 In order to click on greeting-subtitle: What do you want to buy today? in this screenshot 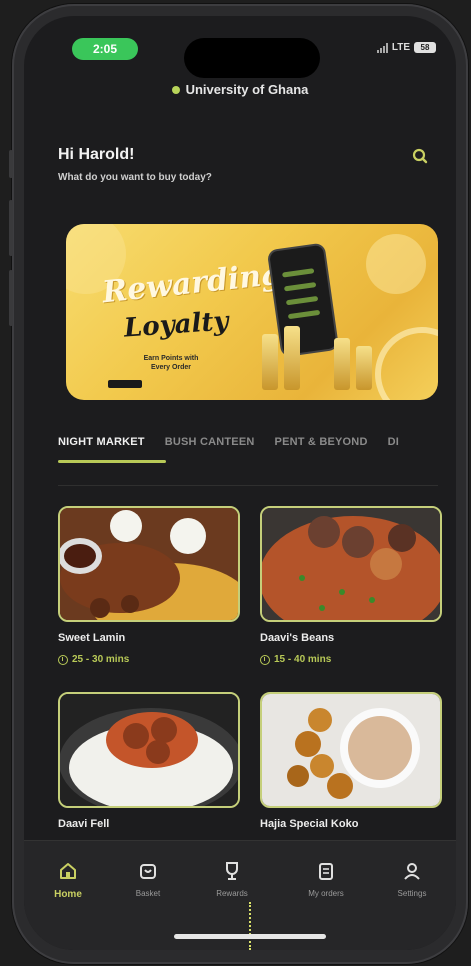, I will do `click(135, 177)`.